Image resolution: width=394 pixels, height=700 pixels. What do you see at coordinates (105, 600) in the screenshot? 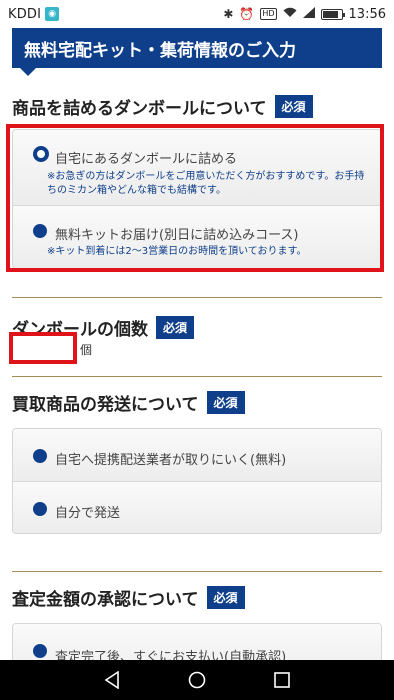
I see `approval-section-title: 査定金額の承認について` at bounding box center [105, 600].